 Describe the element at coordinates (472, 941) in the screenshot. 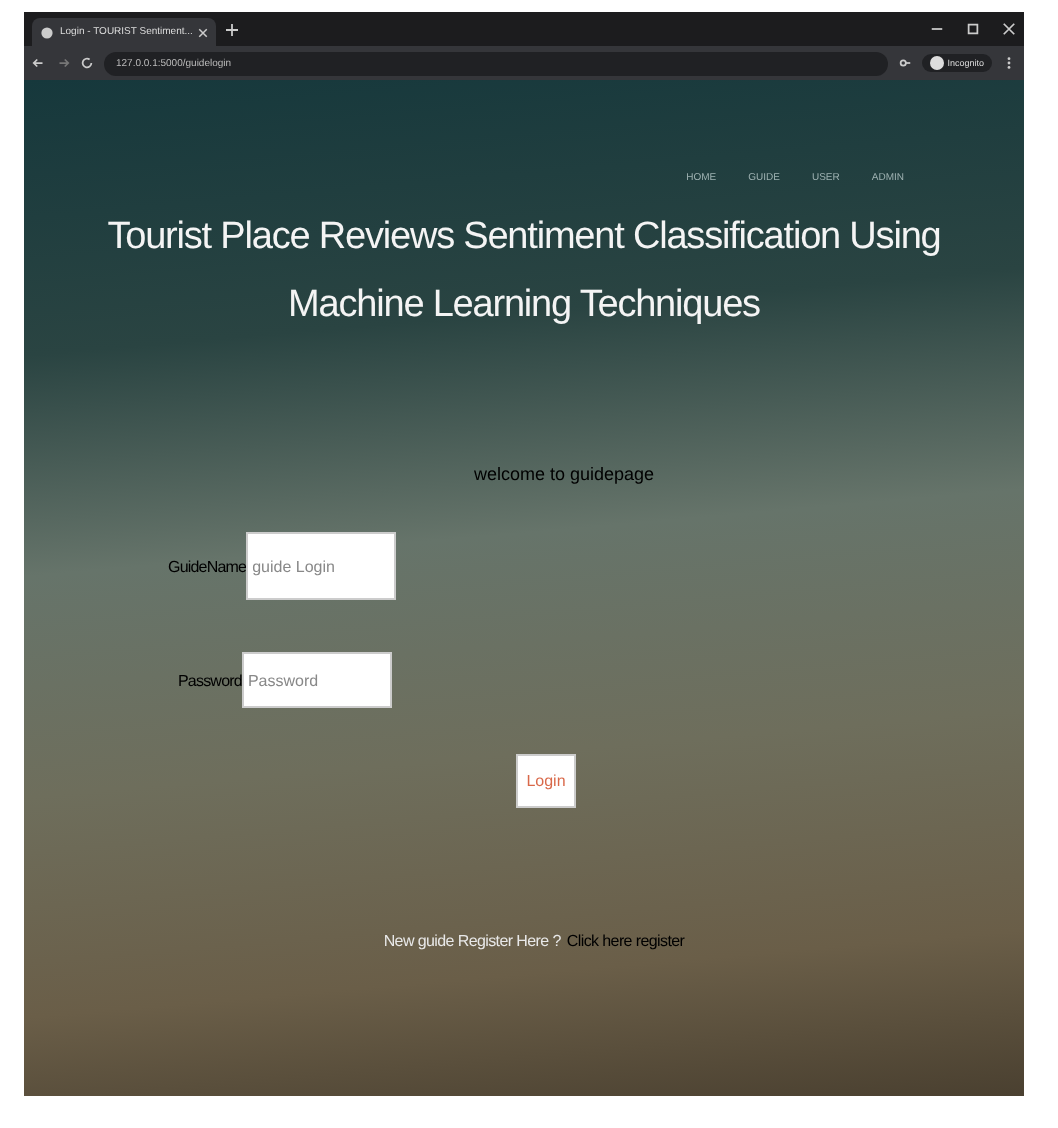

I see `register-prompt: New guide Register Here ?` at that location.